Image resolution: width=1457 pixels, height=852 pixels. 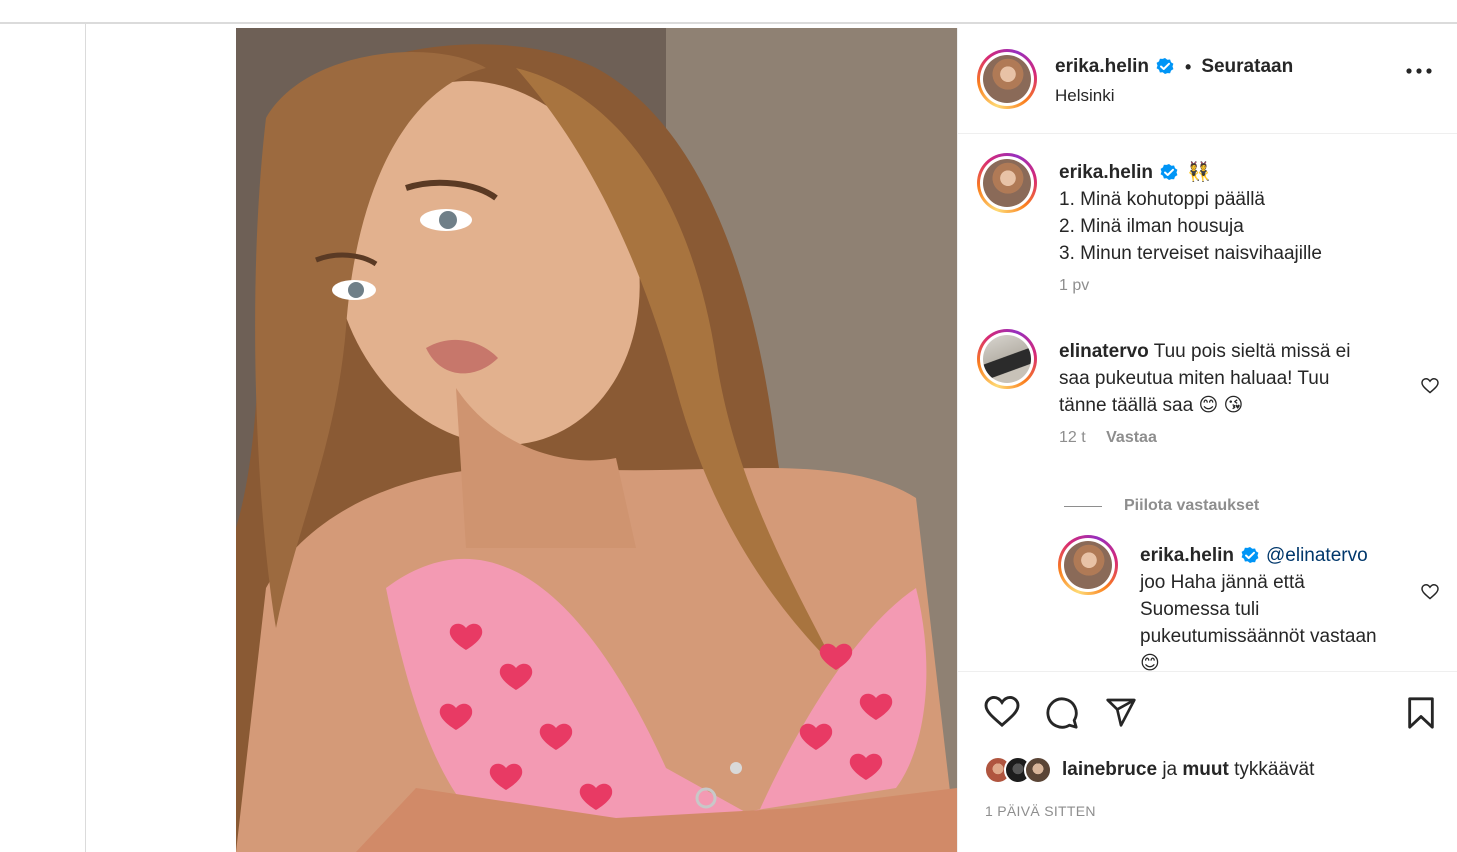 What do you see at coordinates (1040, 811) in the screenshot?
I see `post-timestamp: 1 PÄIVÄ SITTEN` at bounding box center [1040, 811].